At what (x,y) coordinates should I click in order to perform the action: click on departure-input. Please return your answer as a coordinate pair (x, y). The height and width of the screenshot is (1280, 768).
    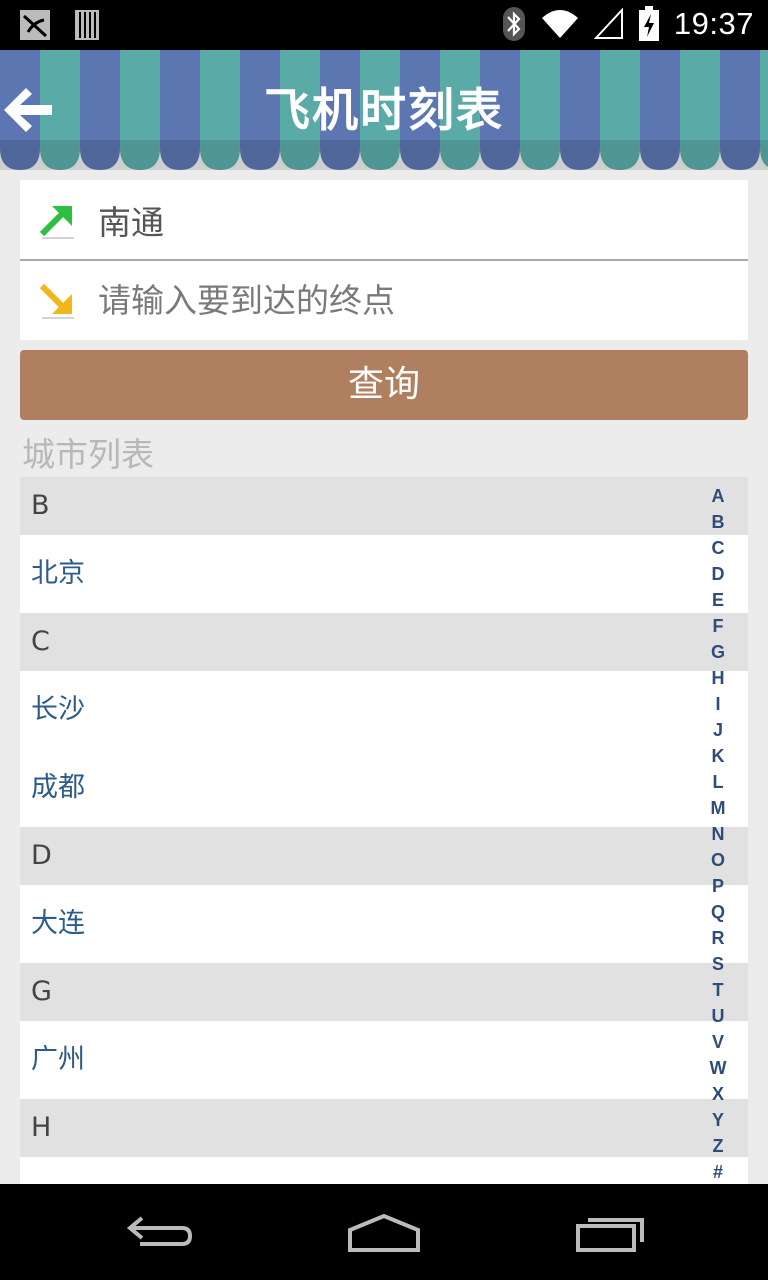
    Looking at the image, I should click on (398, 219).